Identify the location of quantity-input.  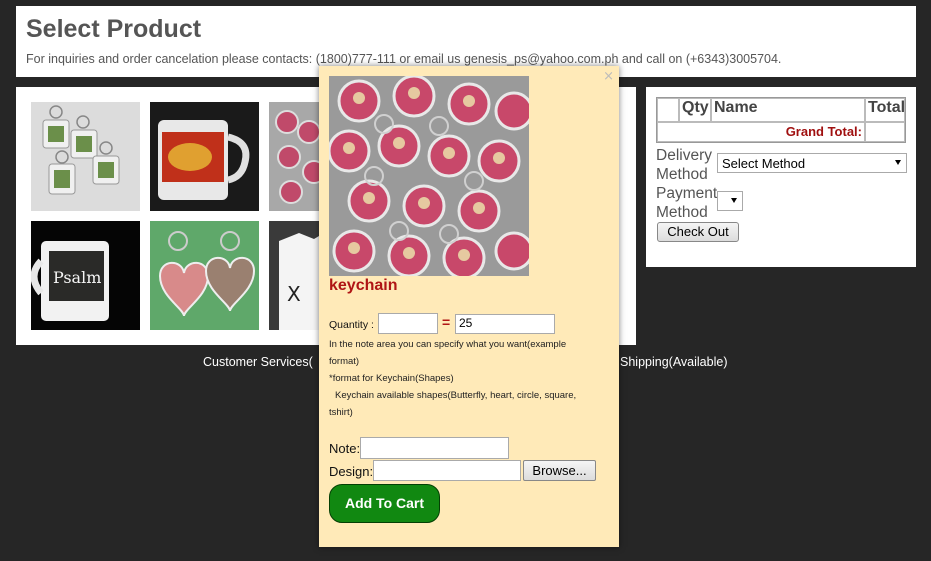
(408, 323).